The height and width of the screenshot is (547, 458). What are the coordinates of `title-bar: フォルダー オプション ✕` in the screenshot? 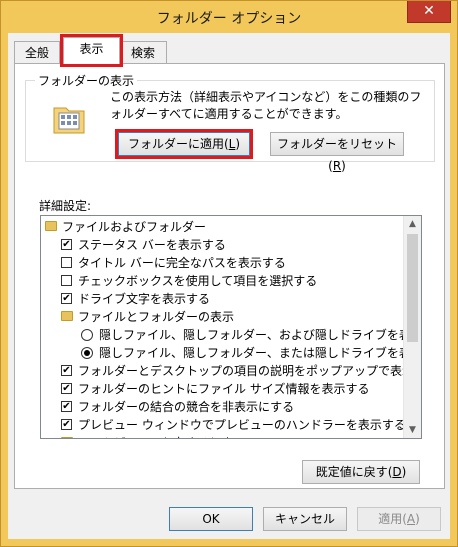 It's located at (229, 17).